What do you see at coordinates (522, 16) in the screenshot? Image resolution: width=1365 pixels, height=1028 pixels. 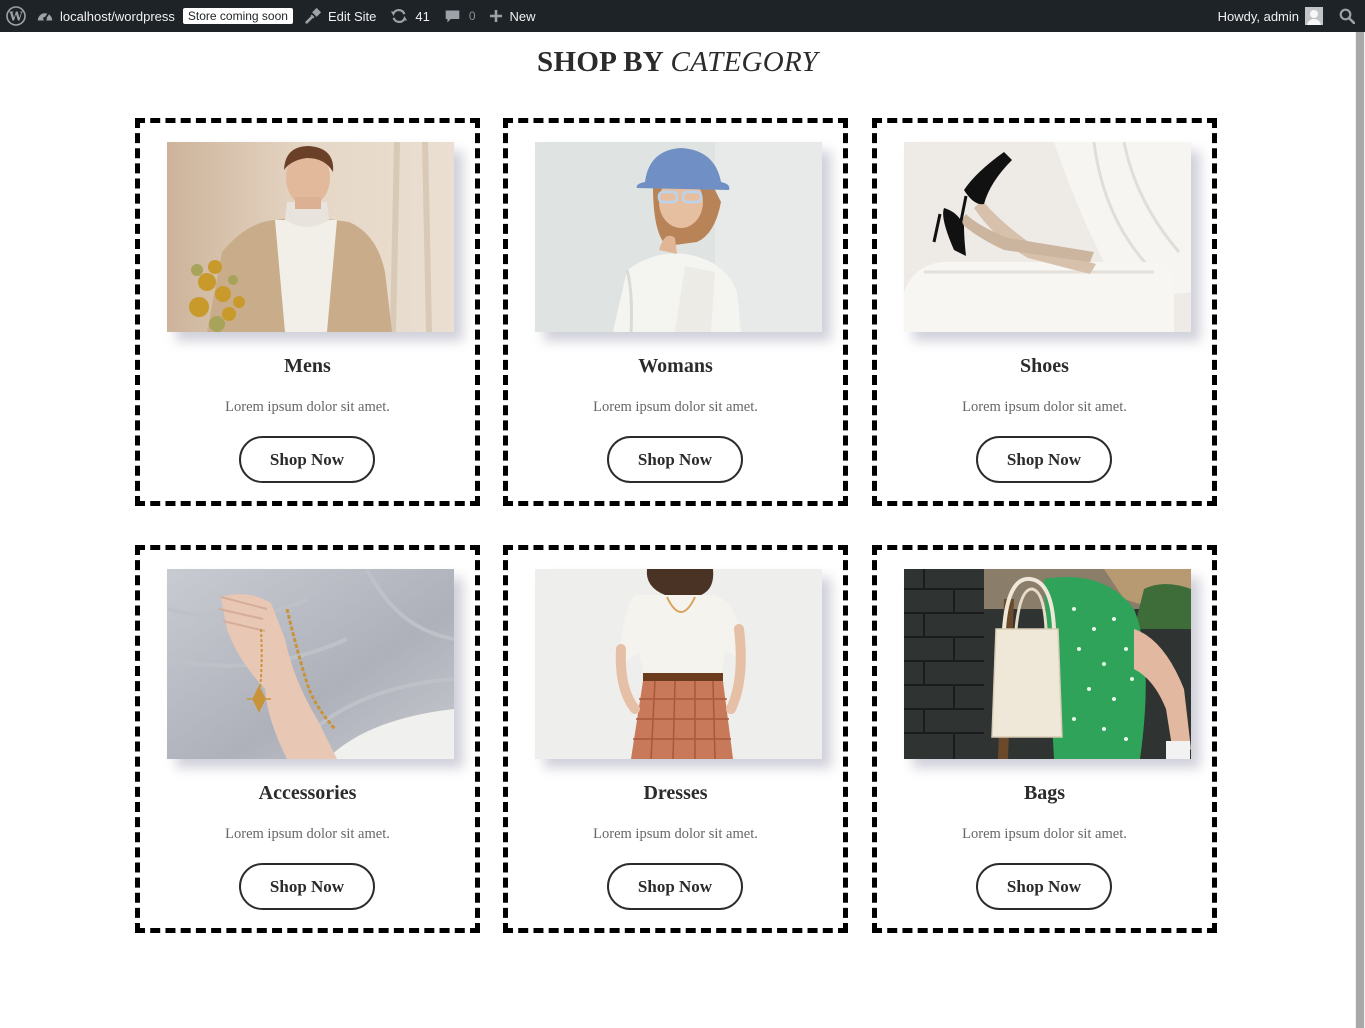 I see `new-label: New` at bounding box center [522, 16].